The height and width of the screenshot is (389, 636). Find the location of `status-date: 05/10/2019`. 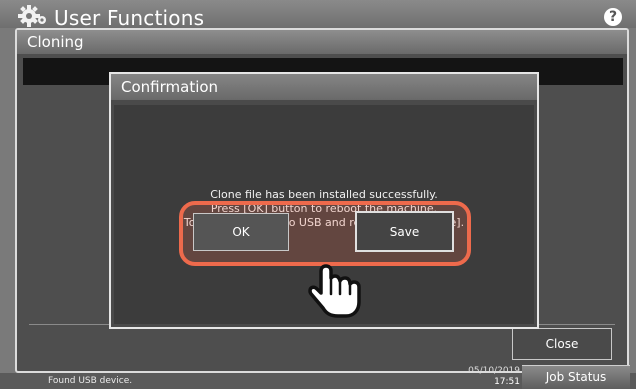

status-date: 05/10/2019 is located at coordinates (494, 371).